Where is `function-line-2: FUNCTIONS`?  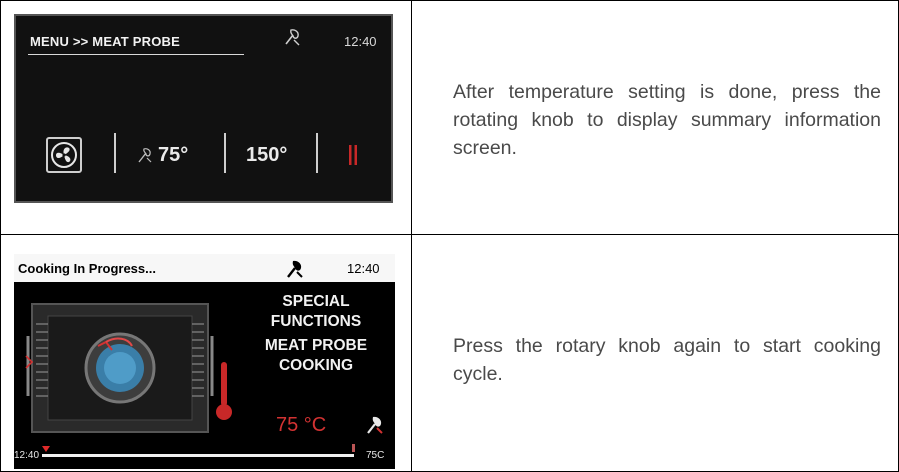 function-line-2: FUNCTIONS is located at coordinates (316, 321).